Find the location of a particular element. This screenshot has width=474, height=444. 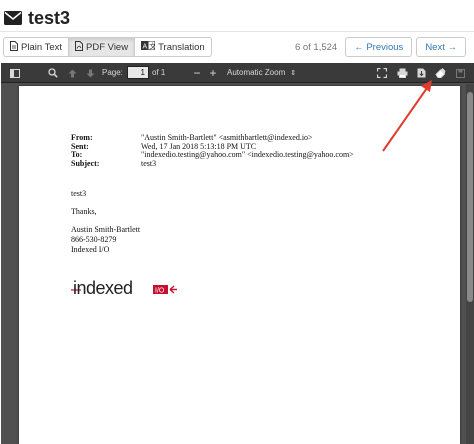

next-button: Next → is located at coordinates (441, 47).